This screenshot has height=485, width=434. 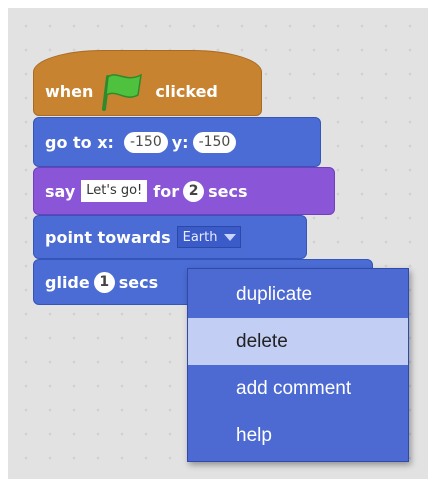 I want to click on menu-item-delete: delete, so click(x=298, y=341).